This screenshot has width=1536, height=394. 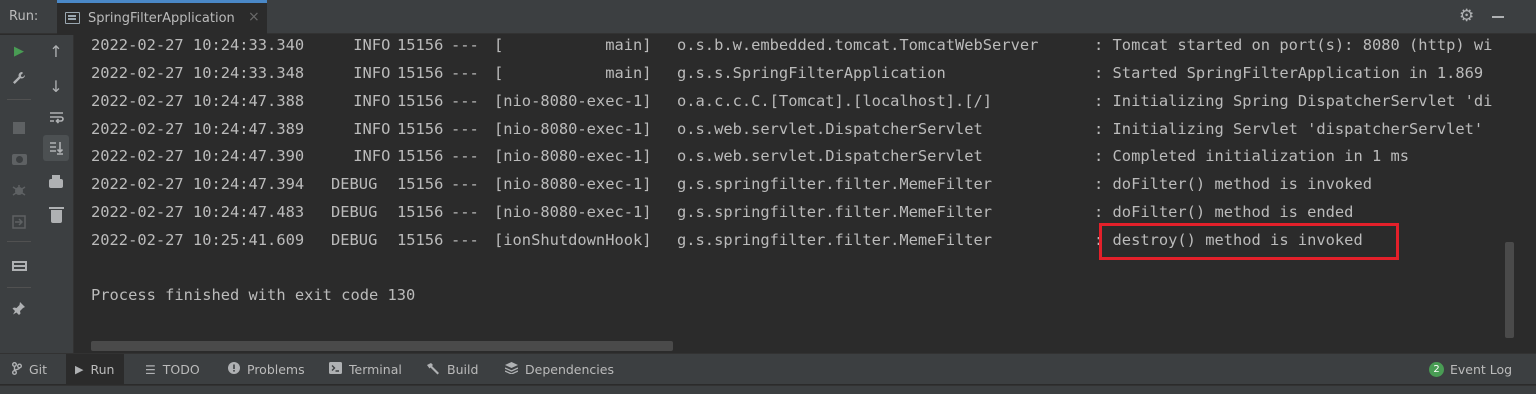 What do you see at coordinates (19, 51) in the screenshot?
I see `rerun-icon: ▶` at bounding box center [19, 51].